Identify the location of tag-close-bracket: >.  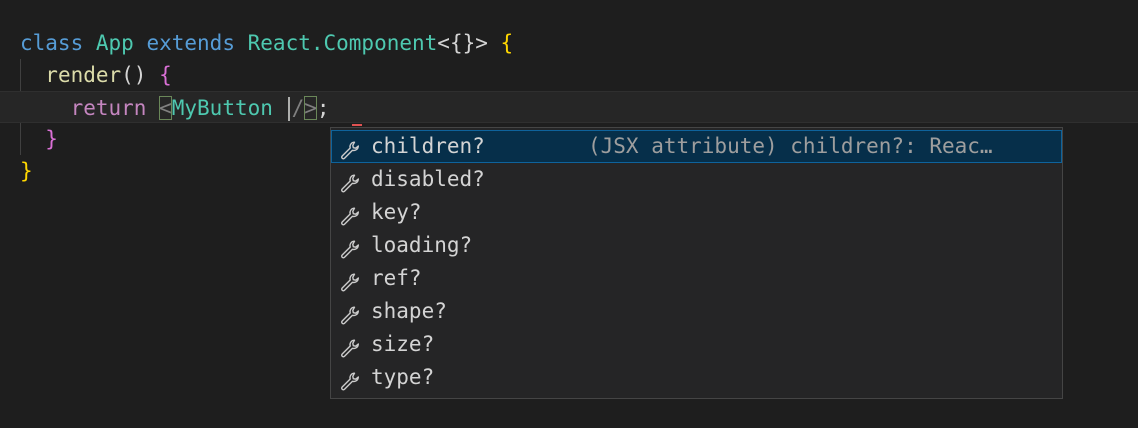
(310, 108).